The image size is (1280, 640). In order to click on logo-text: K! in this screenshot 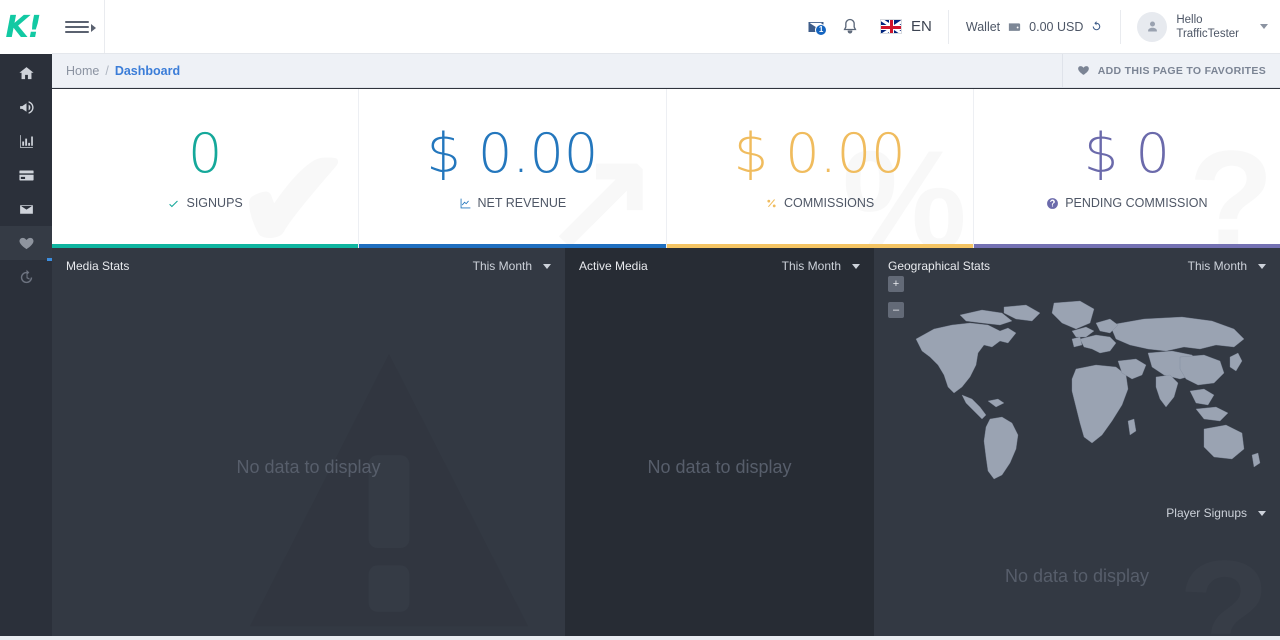, I will do `click(23, 27)`.